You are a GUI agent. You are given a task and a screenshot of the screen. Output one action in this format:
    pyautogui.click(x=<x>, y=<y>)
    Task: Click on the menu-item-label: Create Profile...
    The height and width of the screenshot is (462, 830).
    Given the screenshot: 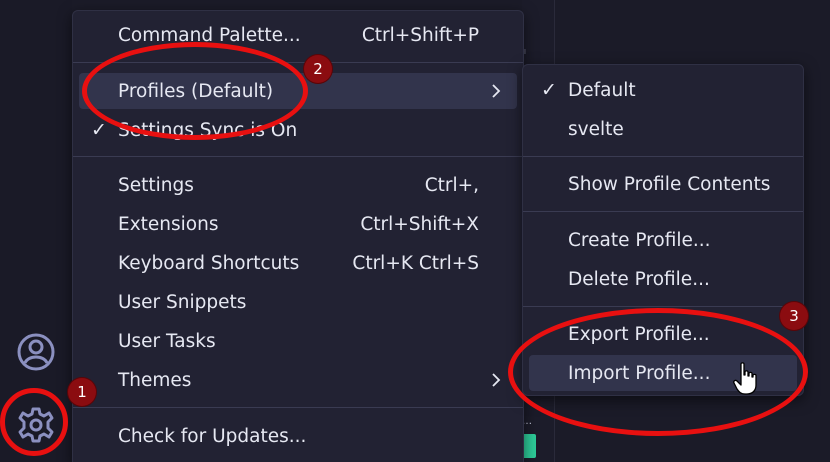 What is the action you would take?
    pyautogui.click(x=639, y=240)
    